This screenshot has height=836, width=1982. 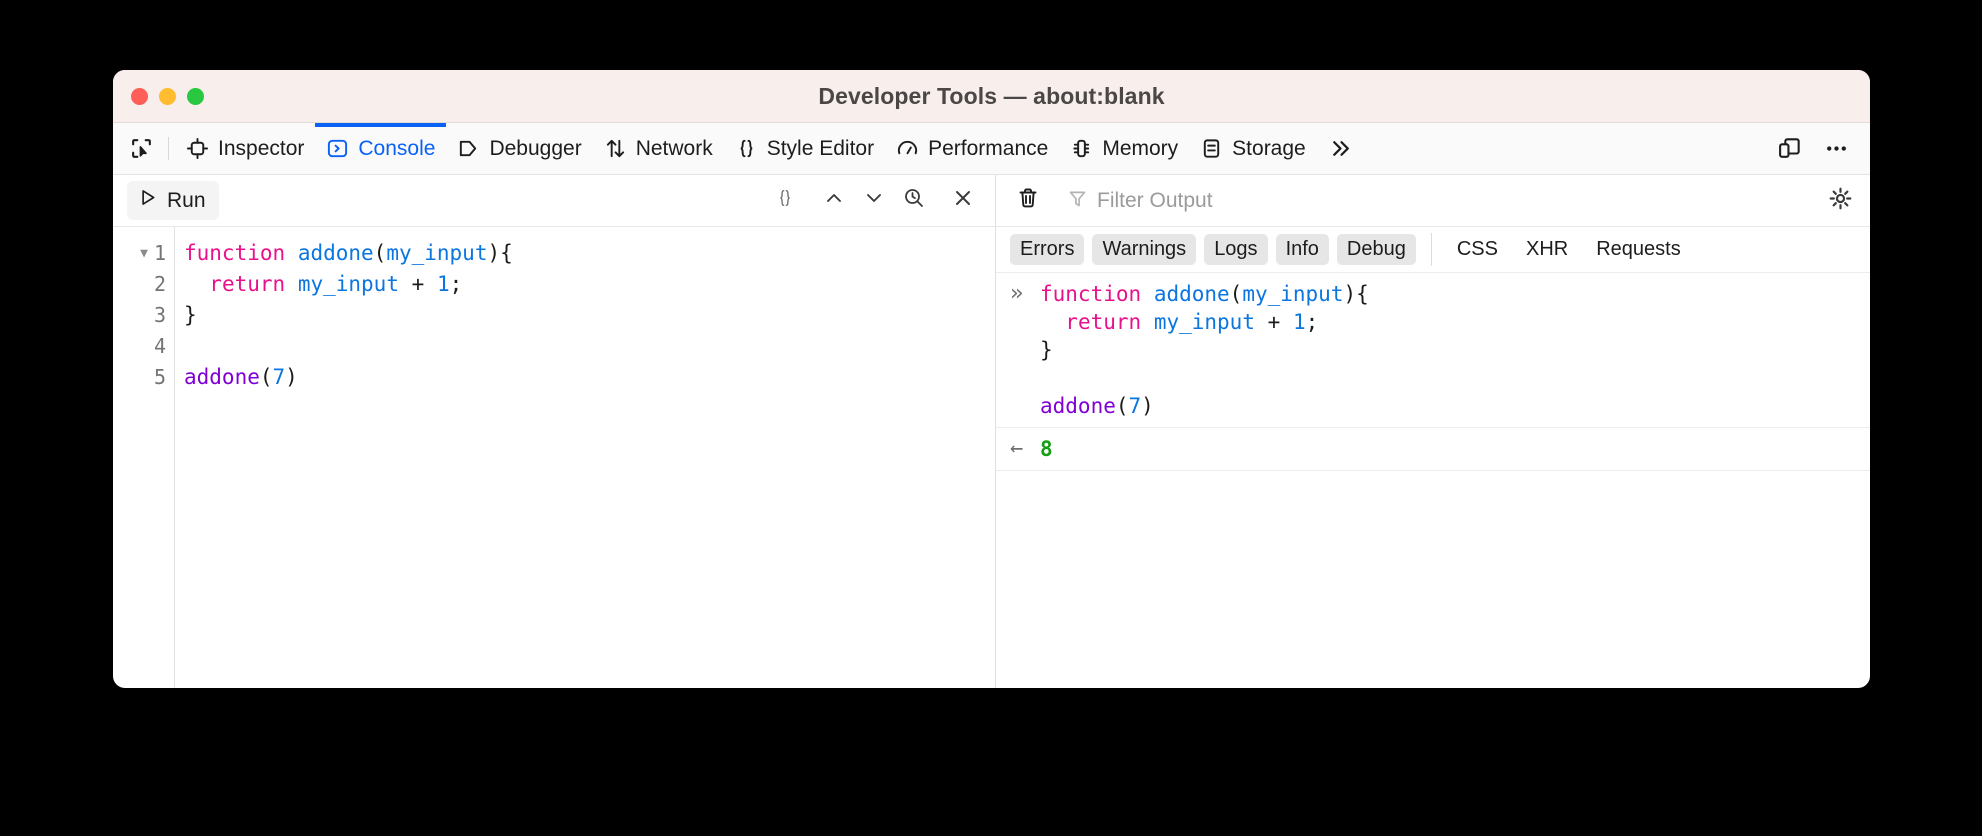 I want to click on window-title: Developer Tools — about:blank, so click(x=991, y=95).